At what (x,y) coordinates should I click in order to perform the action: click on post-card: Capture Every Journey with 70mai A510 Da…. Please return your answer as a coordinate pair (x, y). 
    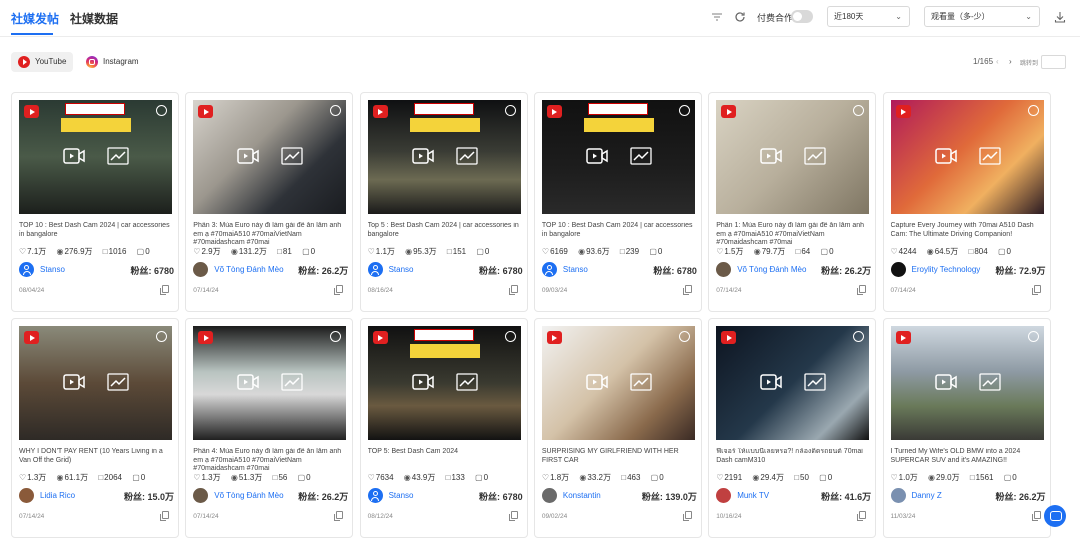
    Looking at the image, I should click on (966, 202).